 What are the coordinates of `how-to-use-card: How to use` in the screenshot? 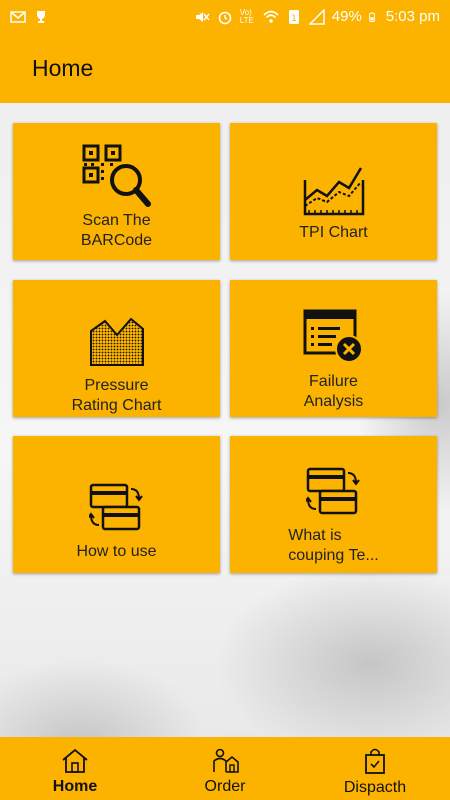 It's located at (116, 504).